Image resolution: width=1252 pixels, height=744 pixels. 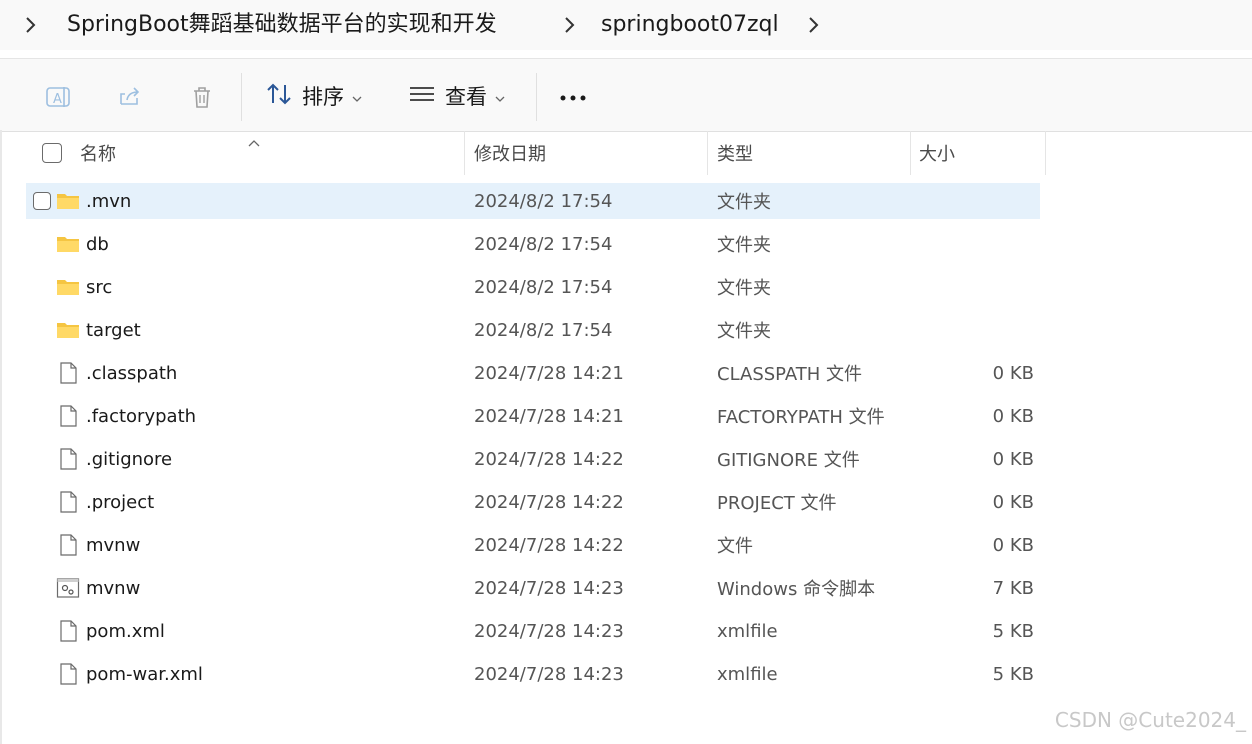 I want to click on command-bar: A 排序 查看, so click(x=626, y=95).